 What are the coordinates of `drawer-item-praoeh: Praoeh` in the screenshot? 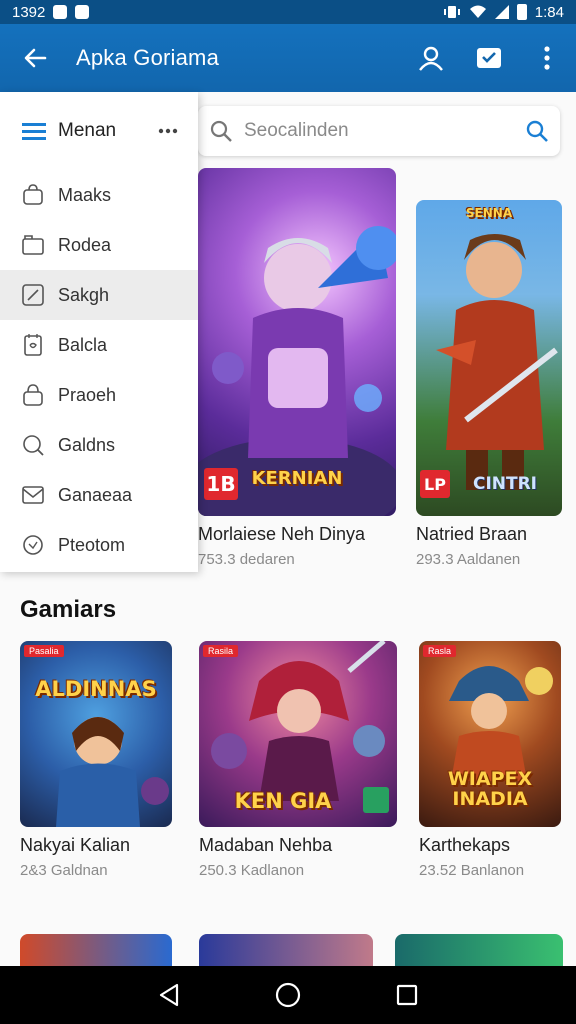 It's located at (99, 395).